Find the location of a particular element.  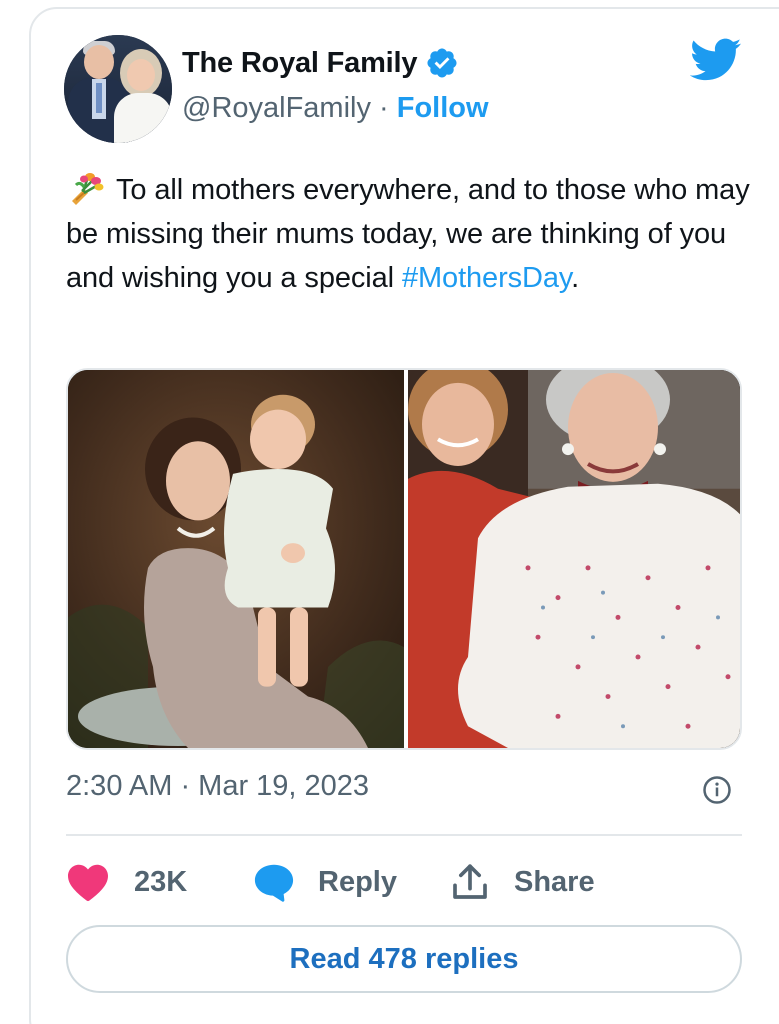

reply-bubble-icon is located at coordinates (274, 883).